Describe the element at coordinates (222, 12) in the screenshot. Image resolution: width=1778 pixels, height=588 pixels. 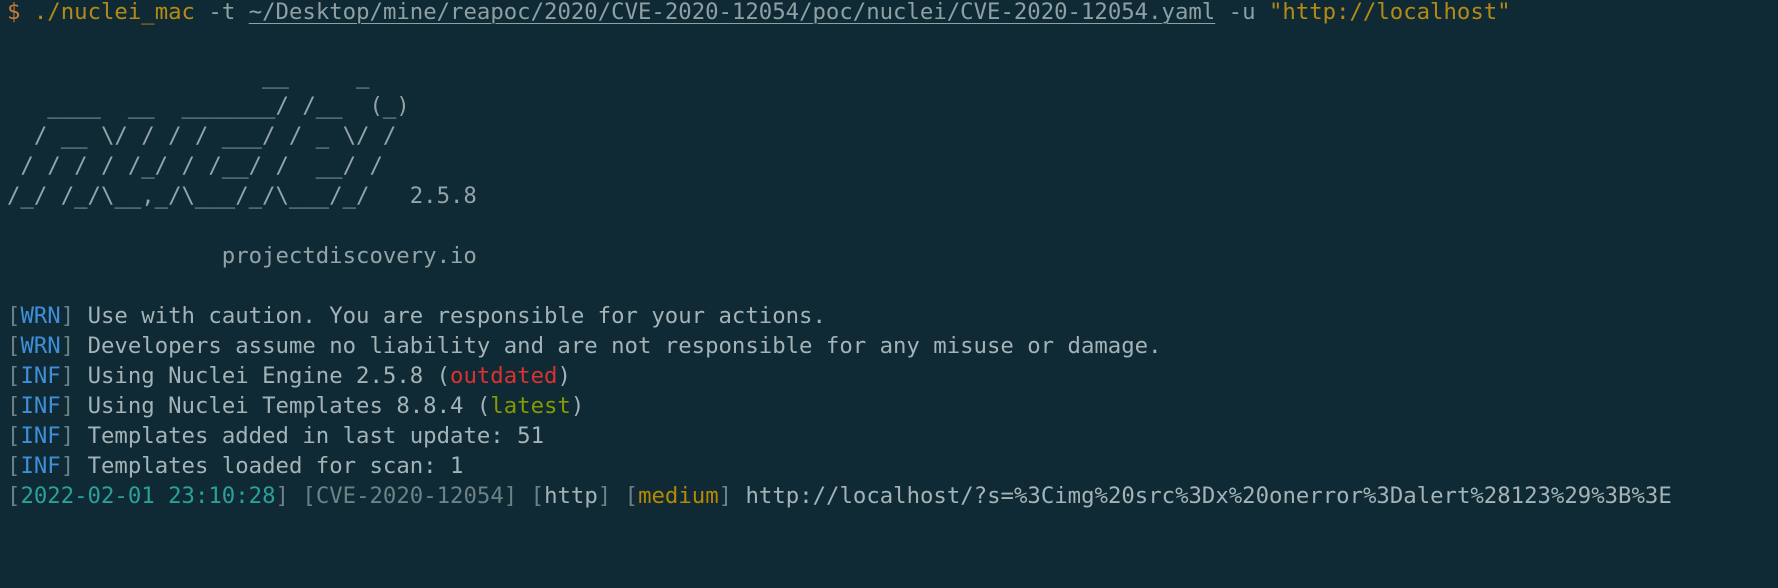
I see `flag-template: -t` at that location.